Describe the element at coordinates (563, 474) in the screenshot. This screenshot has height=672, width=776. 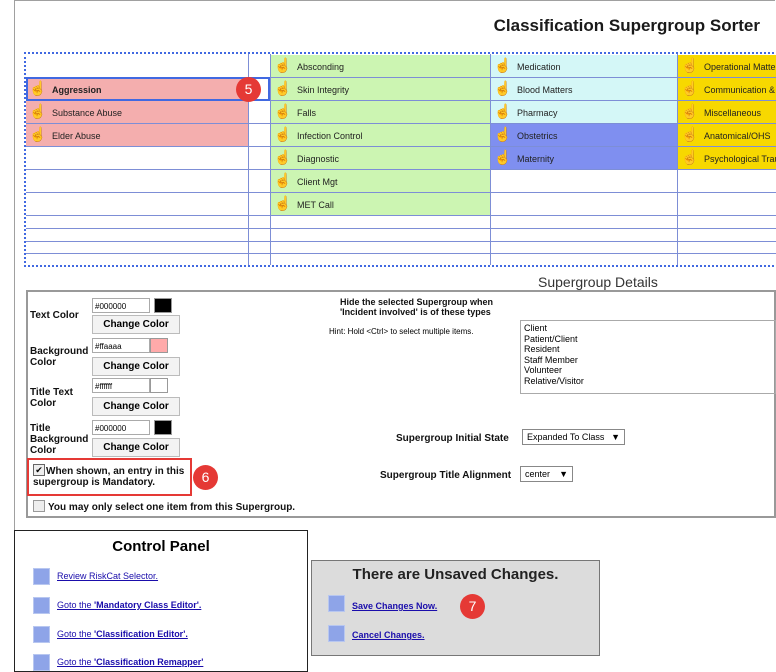
I see `chevron-down-icon: ▼` at that location.